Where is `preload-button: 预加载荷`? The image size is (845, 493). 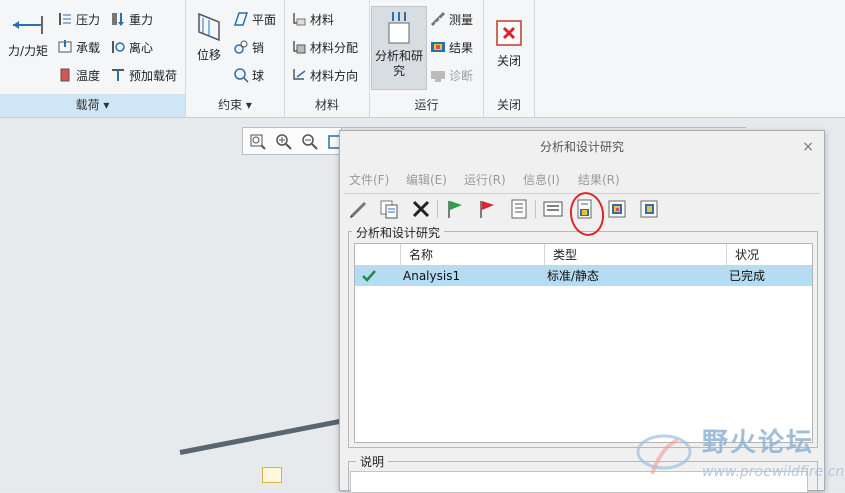
preload-button: 预加载荷 is located at coordinates (143, 76).